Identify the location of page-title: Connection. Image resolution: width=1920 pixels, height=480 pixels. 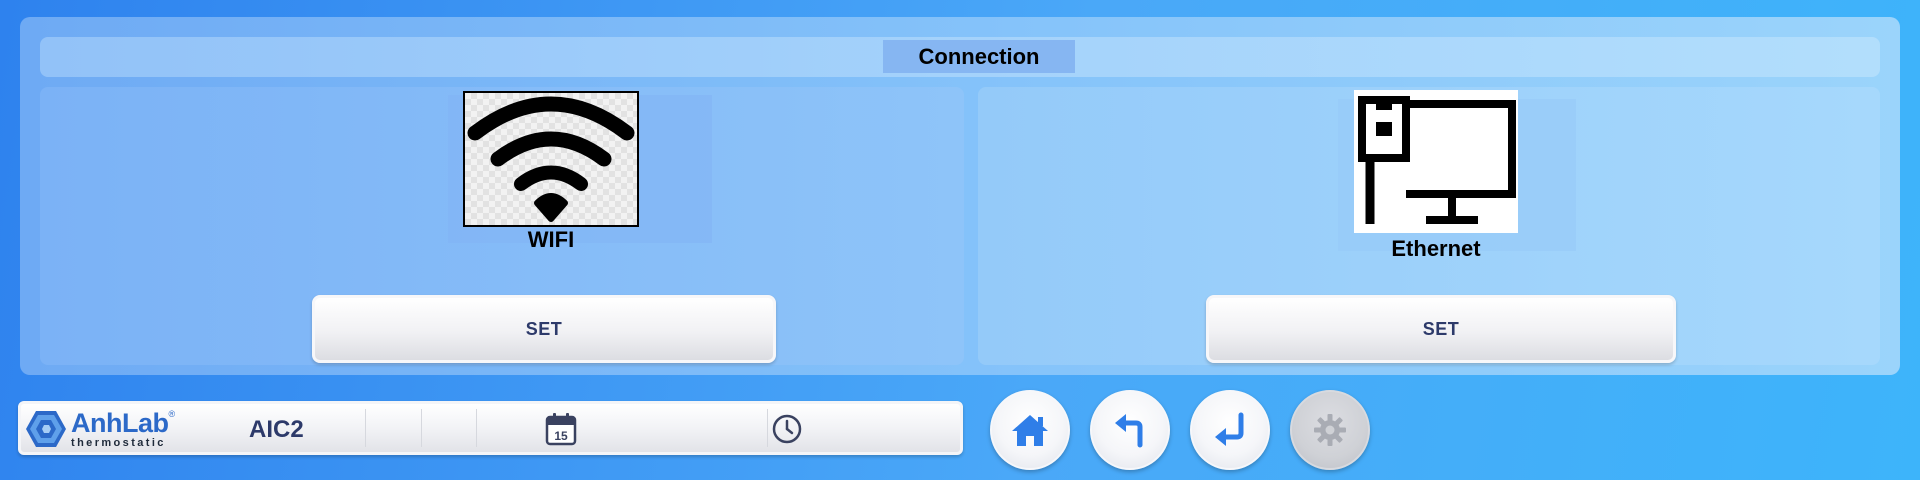
(979, 56).